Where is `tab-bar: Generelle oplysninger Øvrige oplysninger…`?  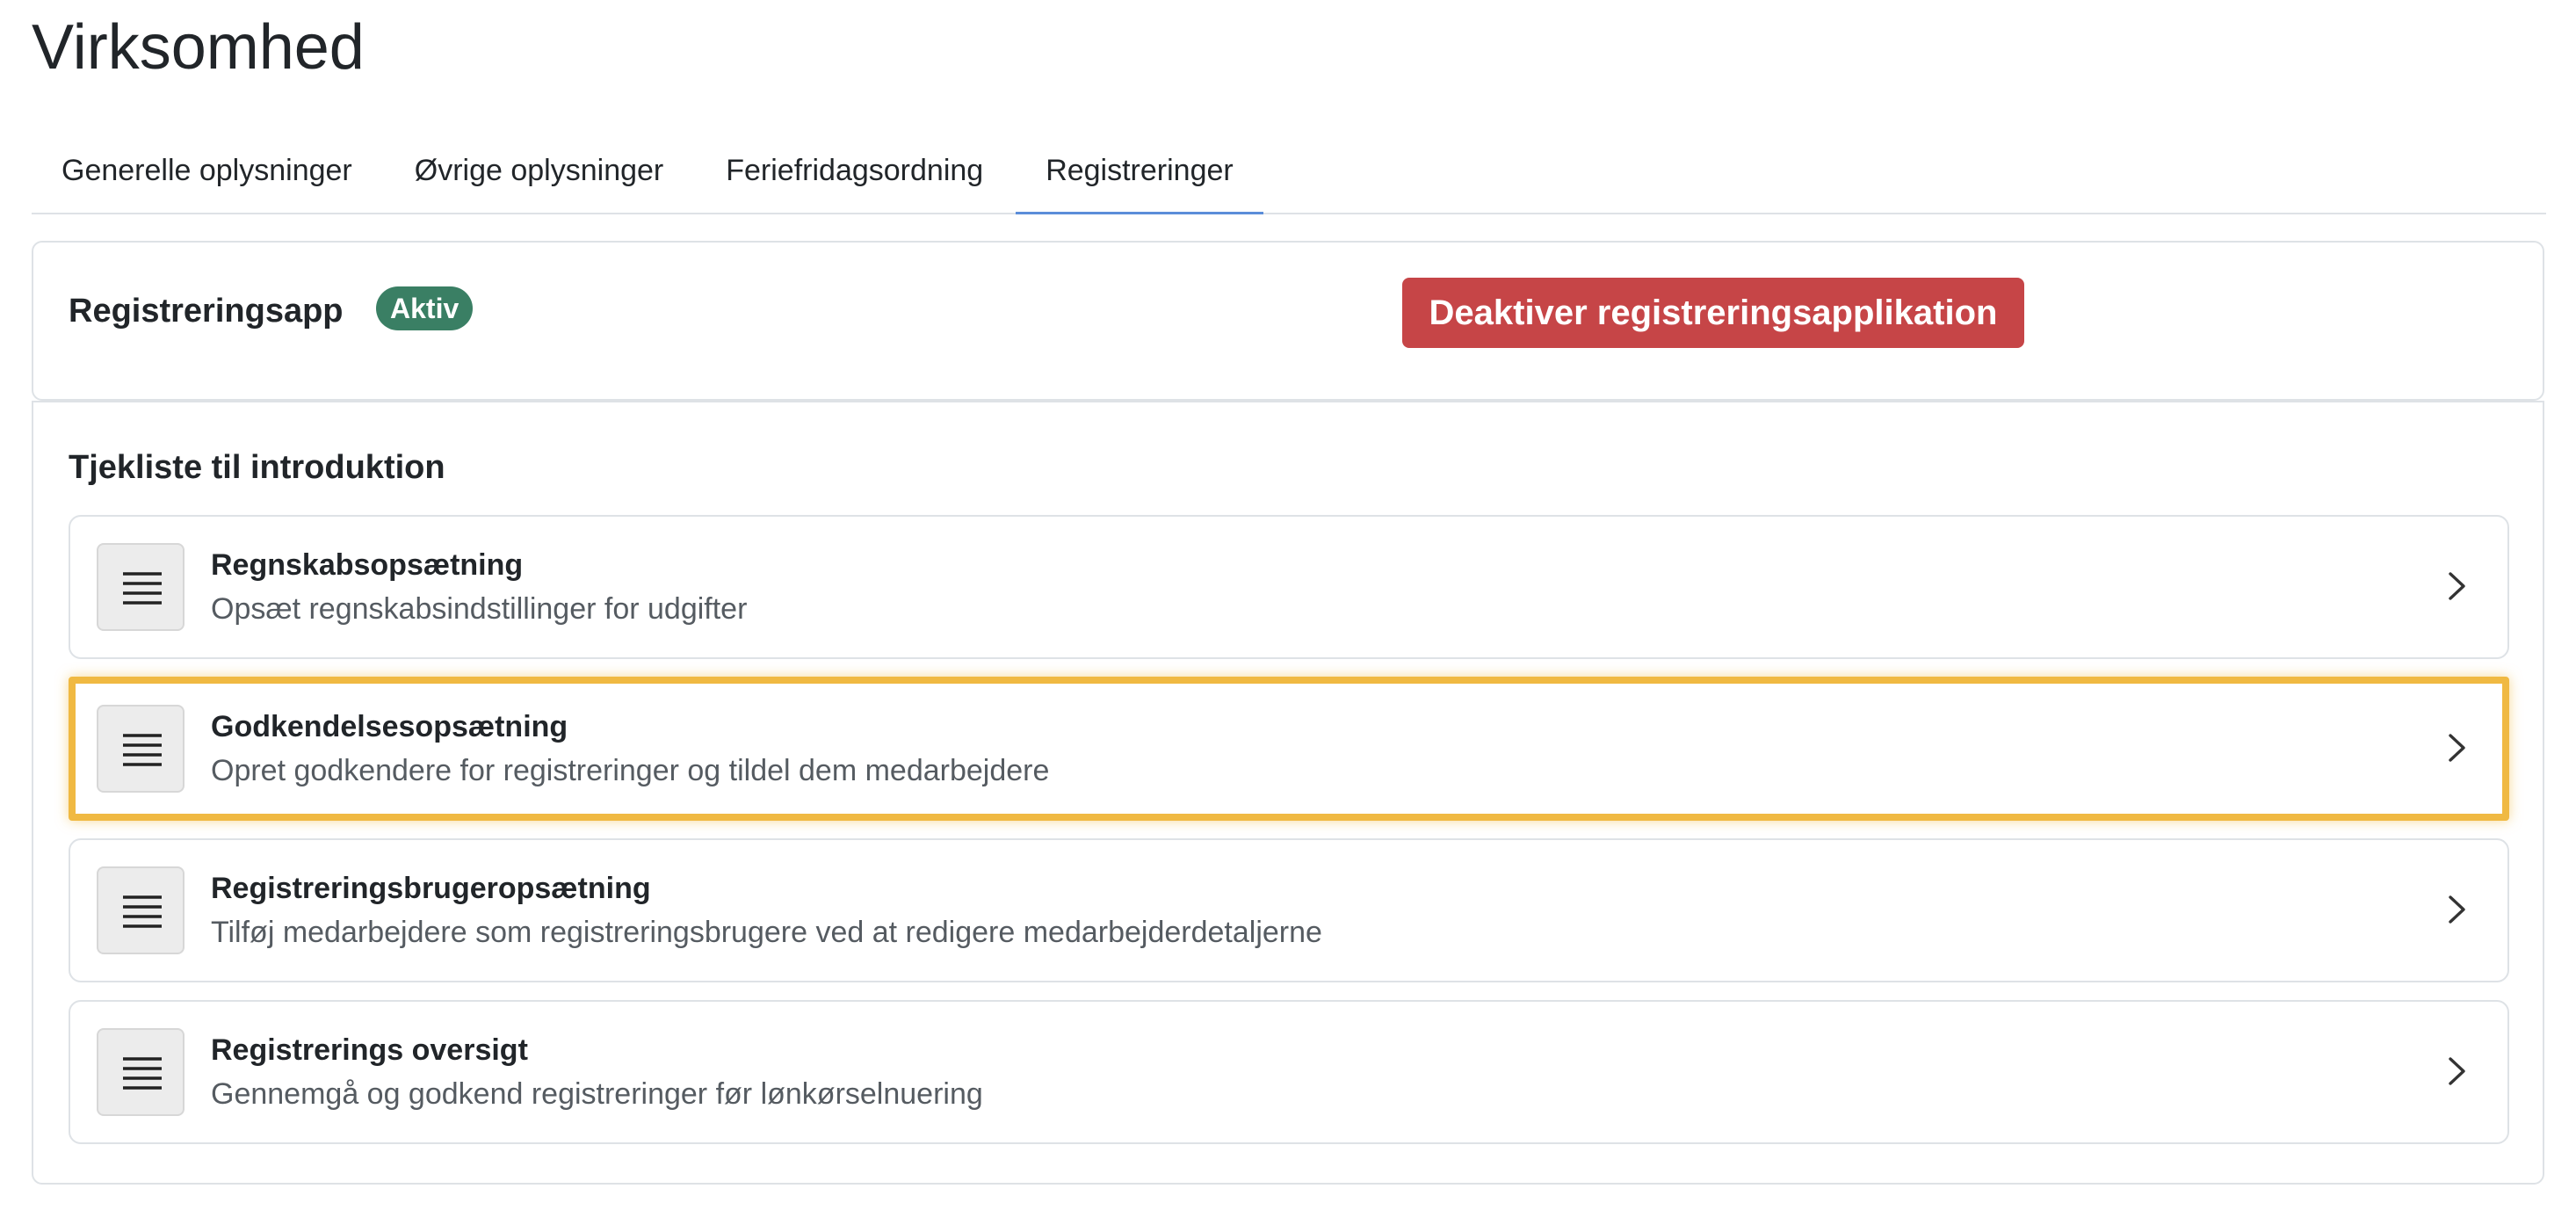
tab-bar: Generelle oplysninger Øvrige oplysninger… is located at coordinates (1289, 172).